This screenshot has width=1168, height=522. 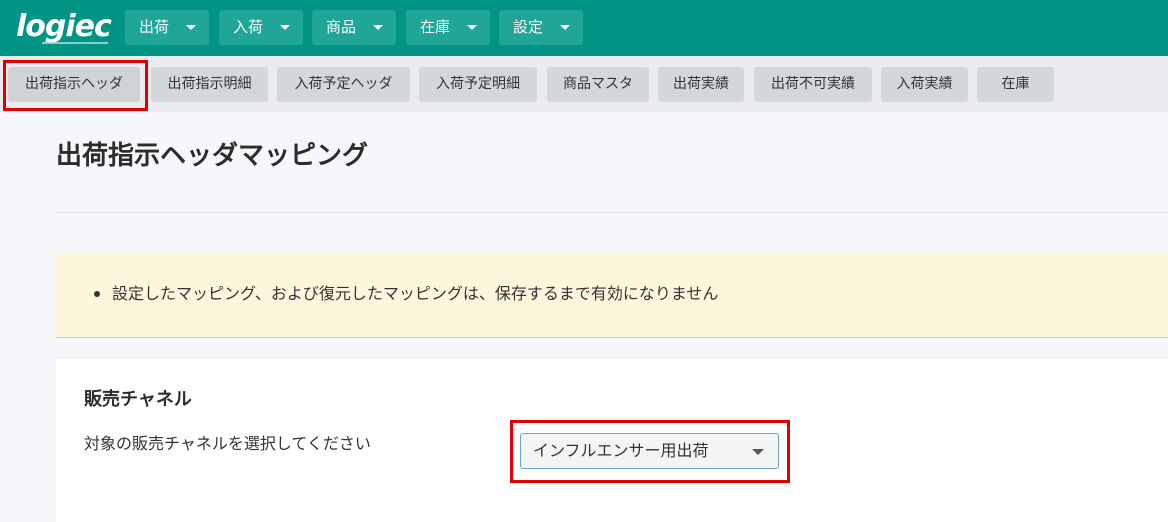 What do you see at coordinates (435, 27) in the screenshot?
I see `nav-menu-label: 在庫` at bounding box center [435, 27].